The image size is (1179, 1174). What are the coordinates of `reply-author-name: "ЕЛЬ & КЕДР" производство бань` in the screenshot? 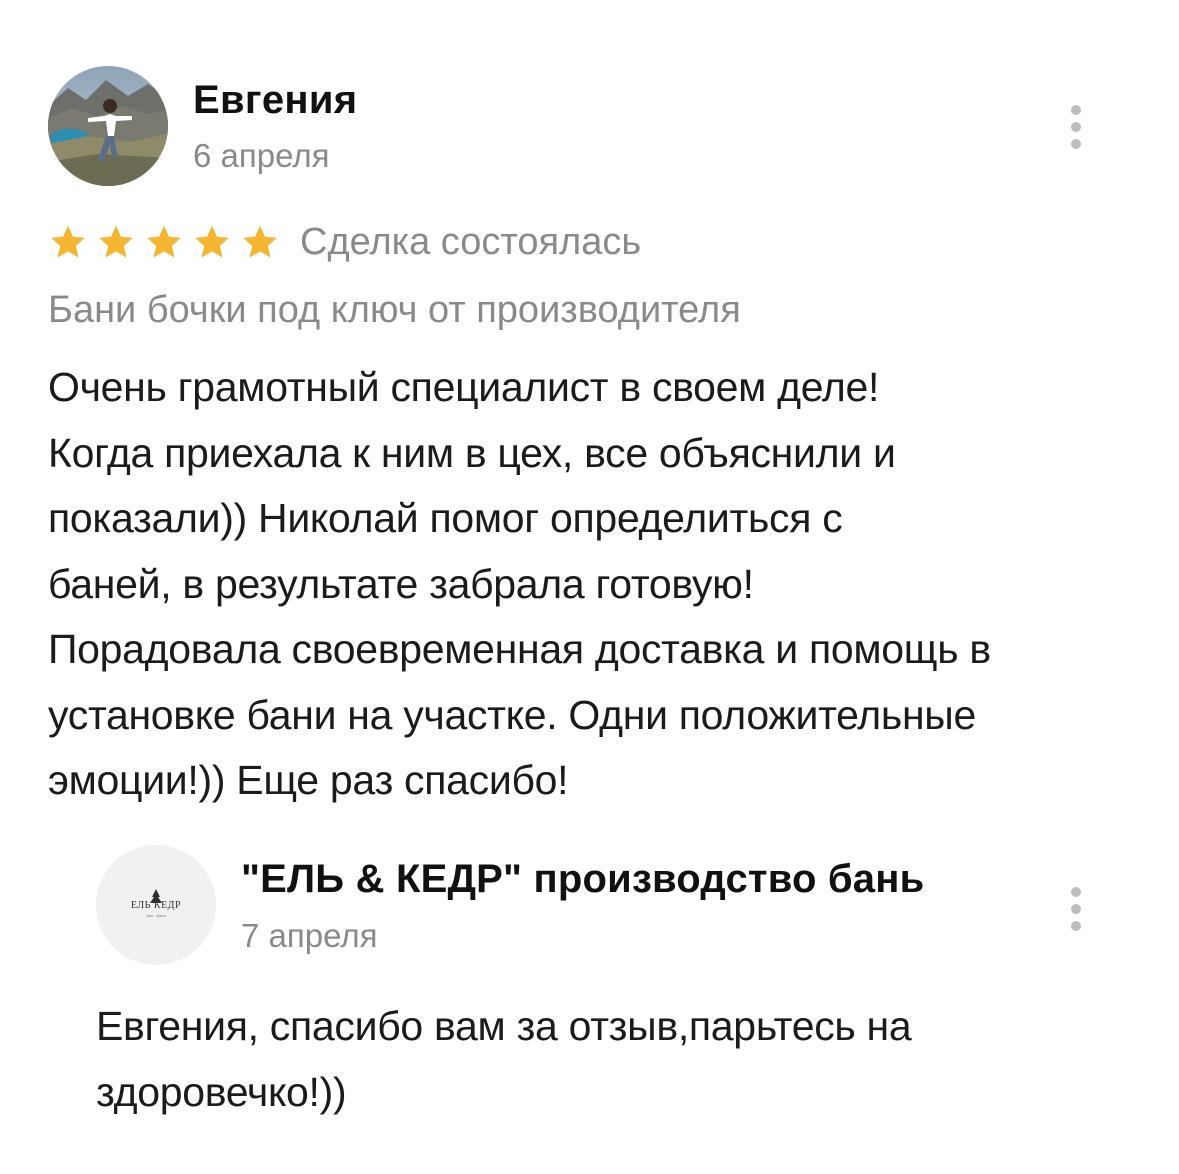 It's located at (582, 879).